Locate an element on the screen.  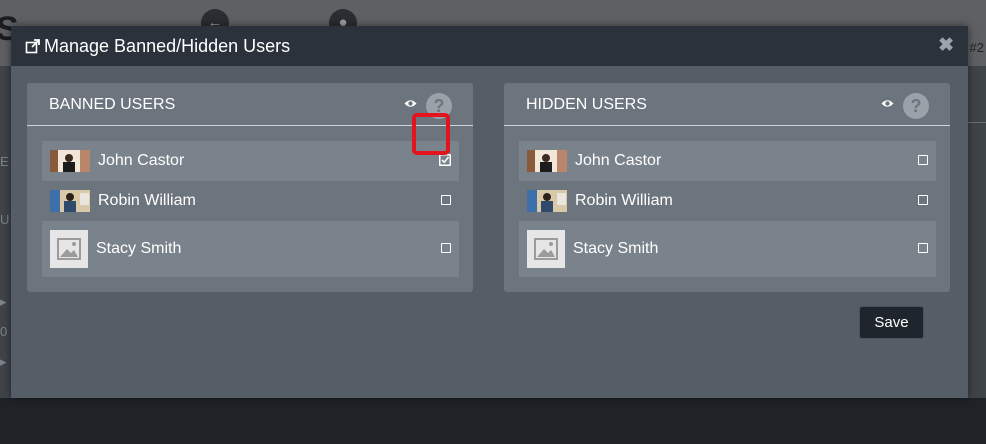
background-footer is located at coordinates (493, 421).